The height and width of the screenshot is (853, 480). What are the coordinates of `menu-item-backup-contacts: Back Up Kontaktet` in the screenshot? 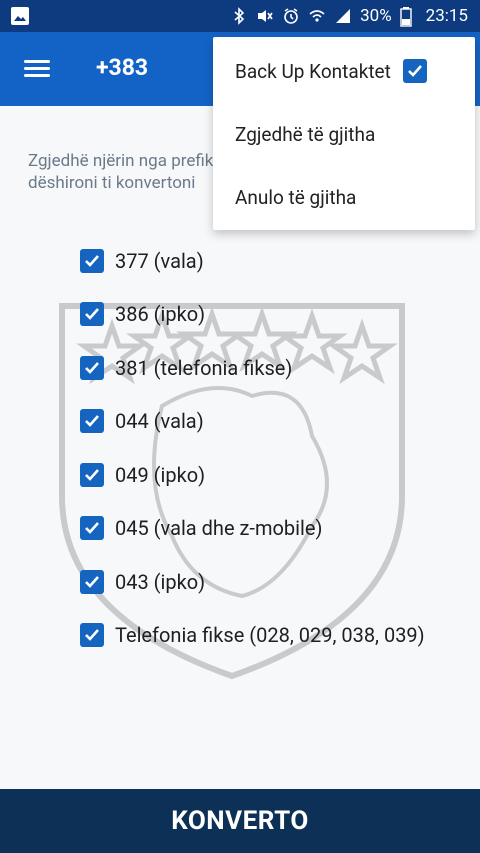 It's located at (343, 71).